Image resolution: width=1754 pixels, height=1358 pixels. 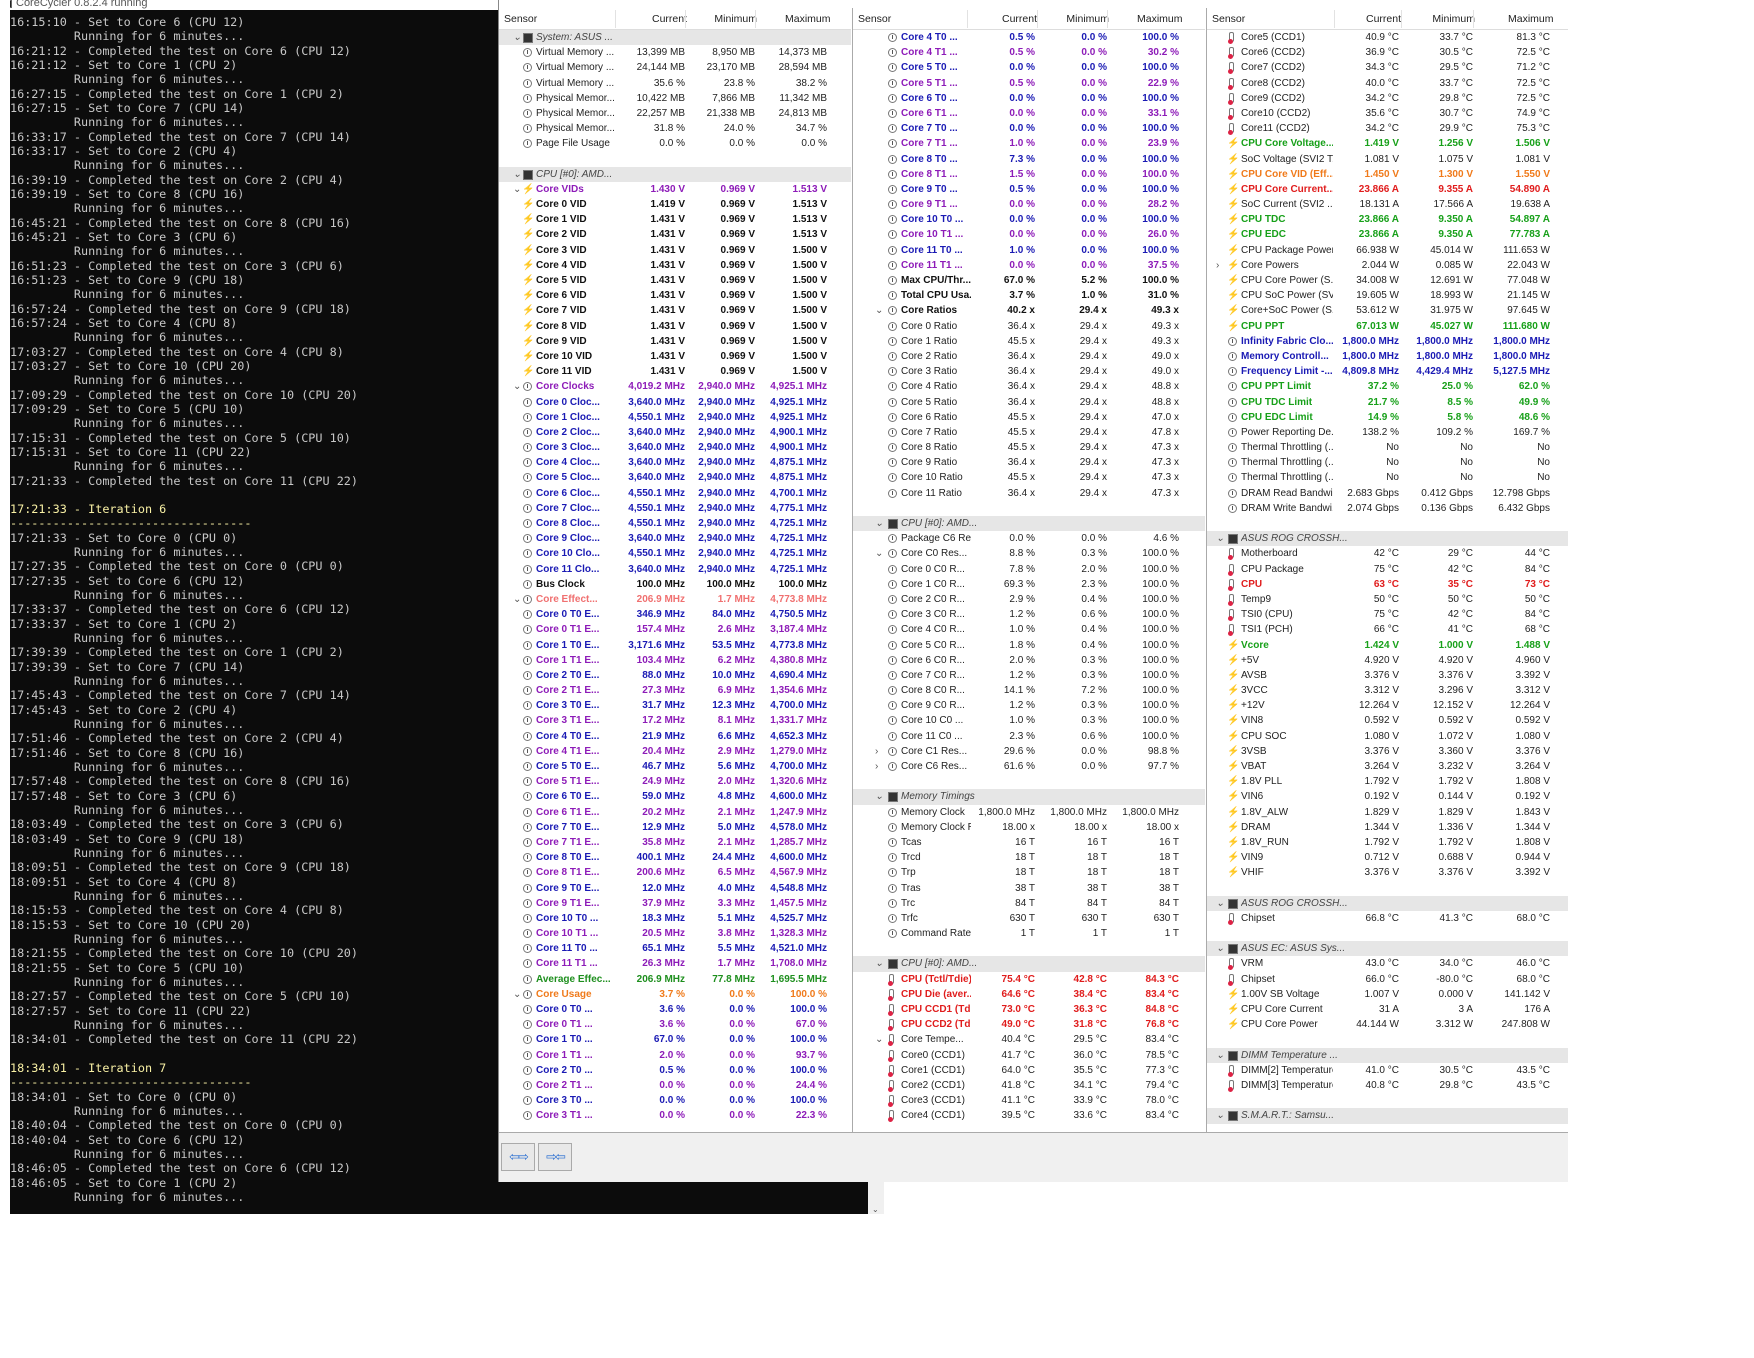 I want to click on sensor-row: CPU EDC 23.866 A 9.350 A 77.783 A, so click(x=1387, y=234).